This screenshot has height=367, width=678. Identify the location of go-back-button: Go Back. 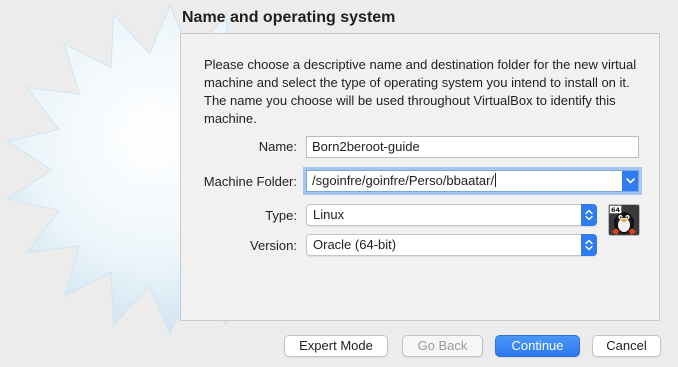
(442, 346).